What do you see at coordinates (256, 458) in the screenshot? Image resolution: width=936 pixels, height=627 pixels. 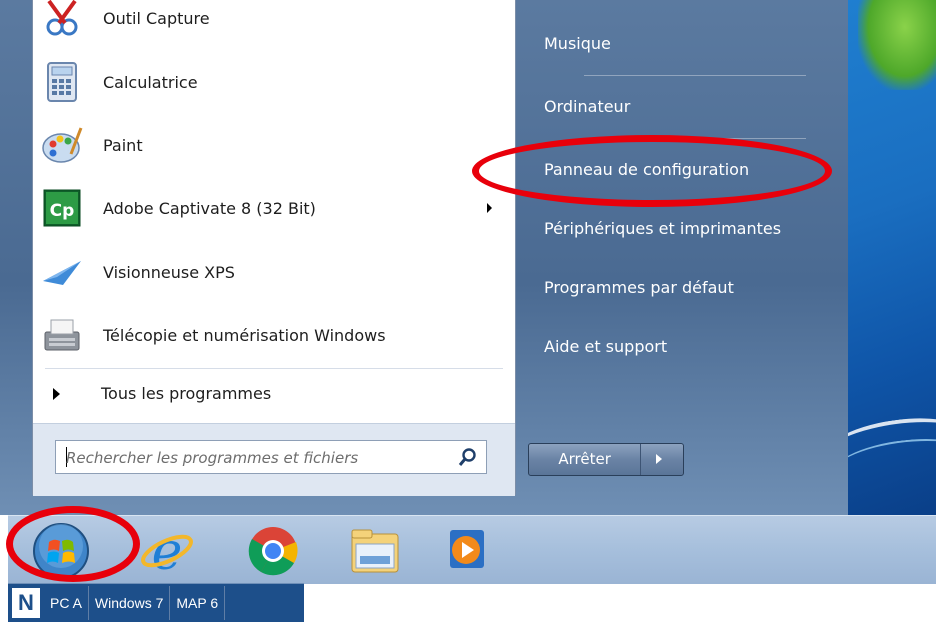 I see `search-input` at bounding box center [256, 458].